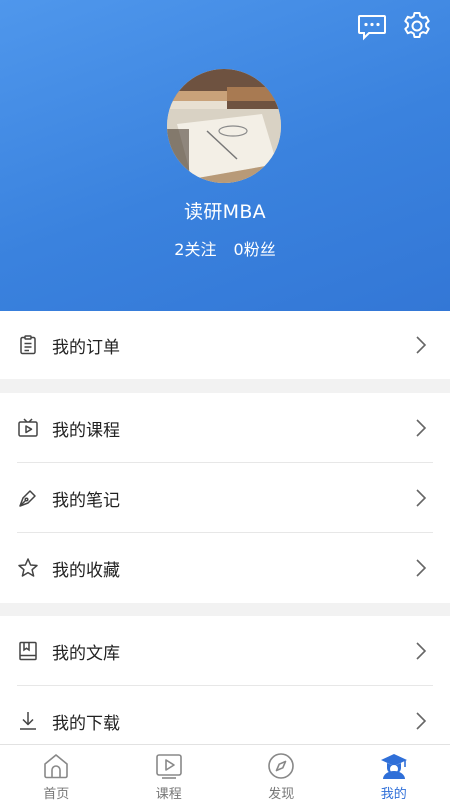  What do you see at coordinates (28, 568) in the screenshot?
I see `star-icon` at bounding box center [28, 568].